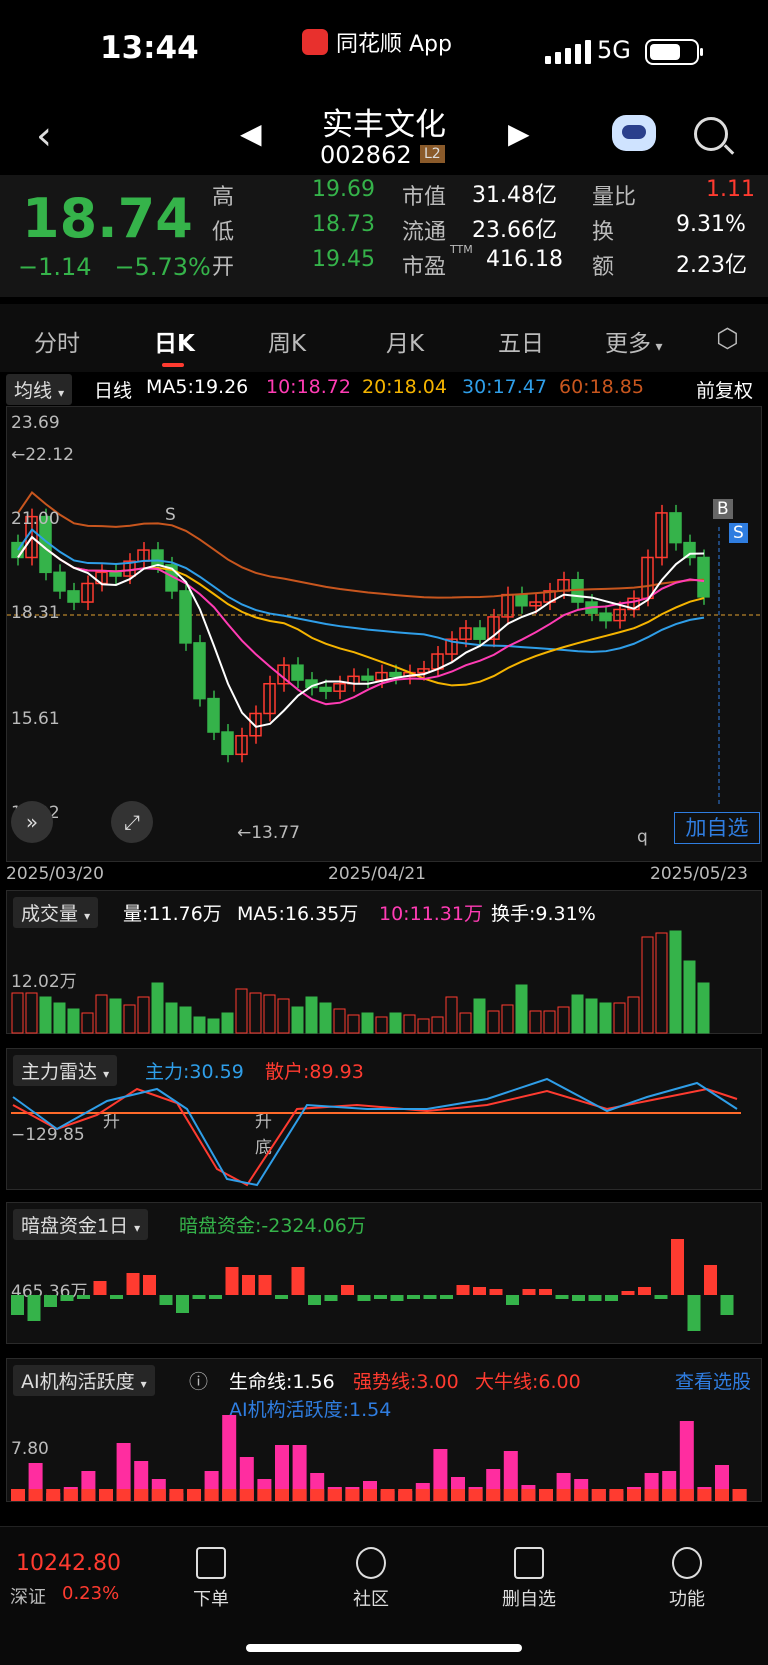  Describe the element at coordinates (519, 133) in the screenshot. I see `next-stock-button: ▶` at that location.